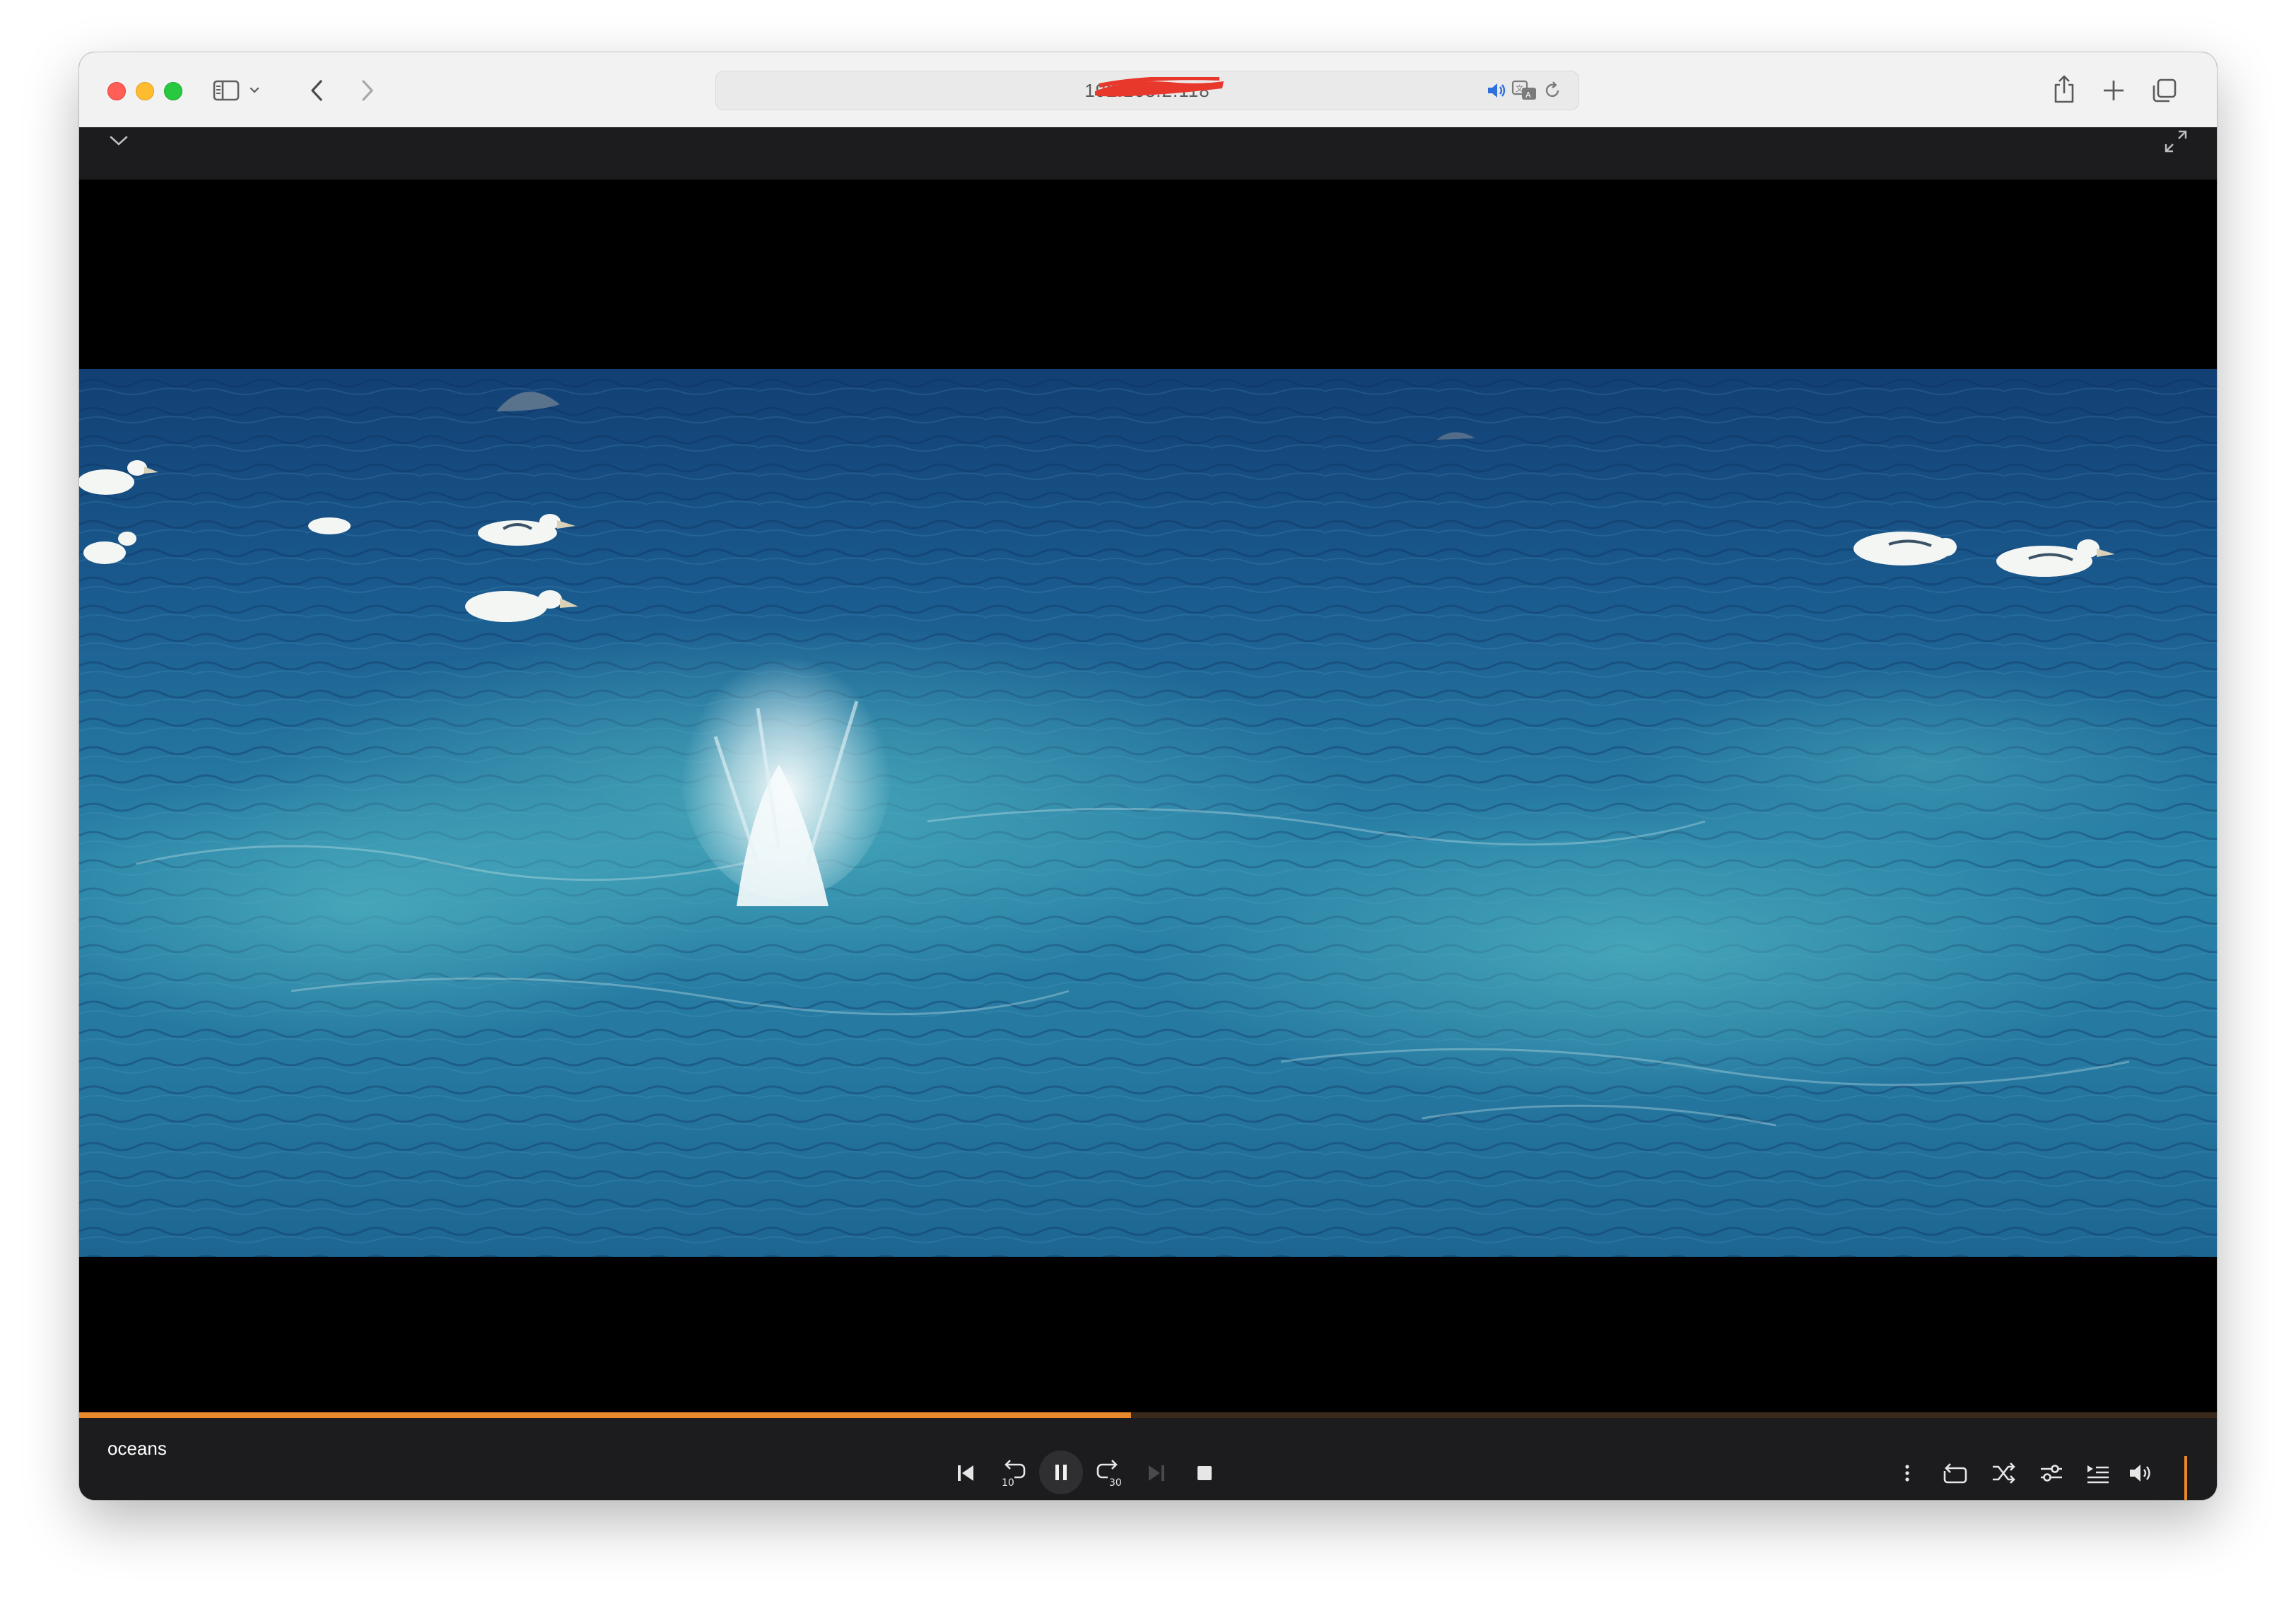  What do you see at coordinates (1008, 1483) in the screenshot?
I see `rewind-10-label: 10` at bounding box center [1008, 1483].